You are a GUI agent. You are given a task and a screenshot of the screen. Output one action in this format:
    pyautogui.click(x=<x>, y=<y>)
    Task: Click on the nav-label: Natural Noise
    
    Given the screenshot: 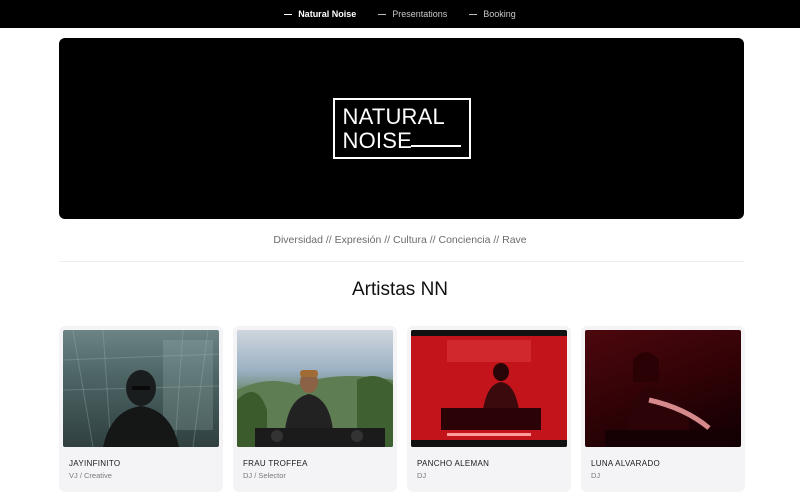 What is the action you would take?
    pyautogui.click(x=327, y=14)
    